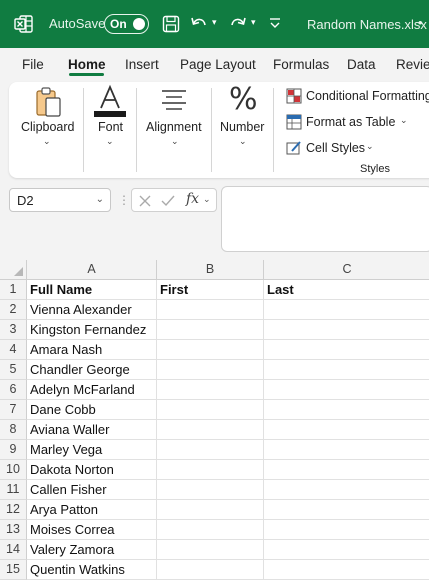 This screenshot has height=580, width=429. I want to click on cell-a: Marley Vega, so click(92, 450).